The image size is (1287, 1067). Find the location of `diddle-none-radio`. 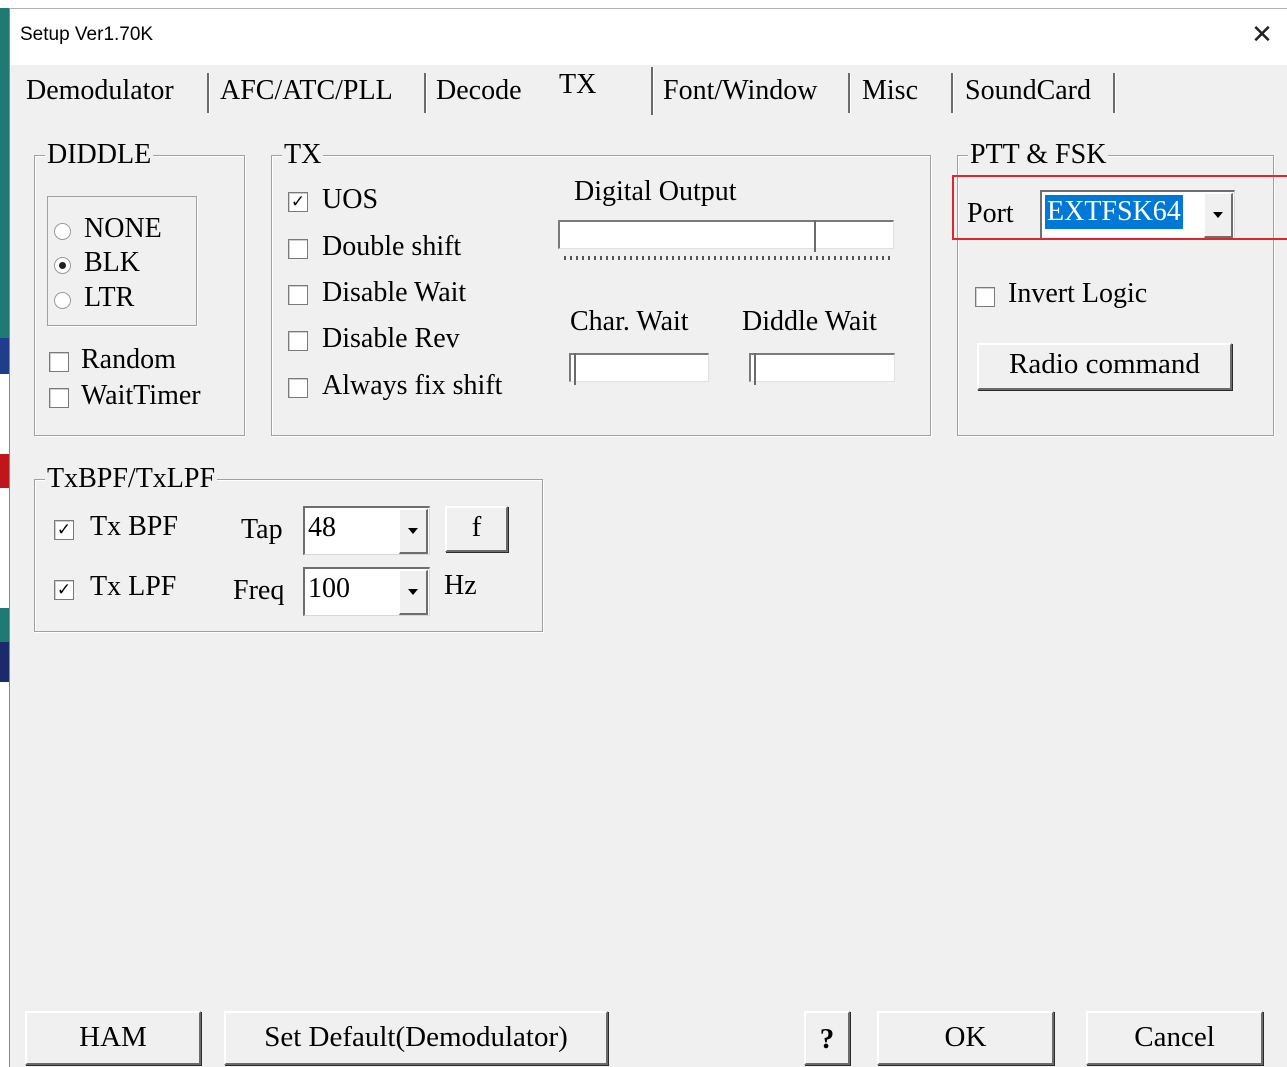

diddle-none-radio is located at coordinates (62, 231).